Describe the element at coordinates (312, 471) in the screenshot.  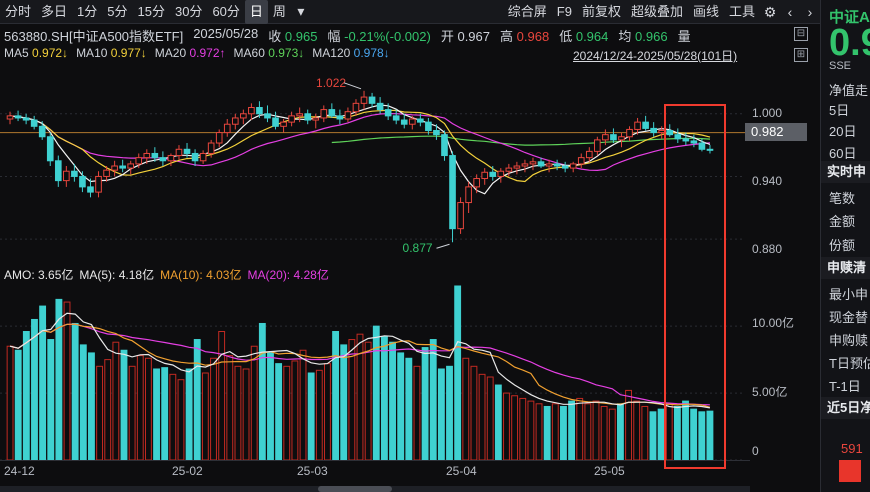
I see `x-tick-label: 25-03` at that location.